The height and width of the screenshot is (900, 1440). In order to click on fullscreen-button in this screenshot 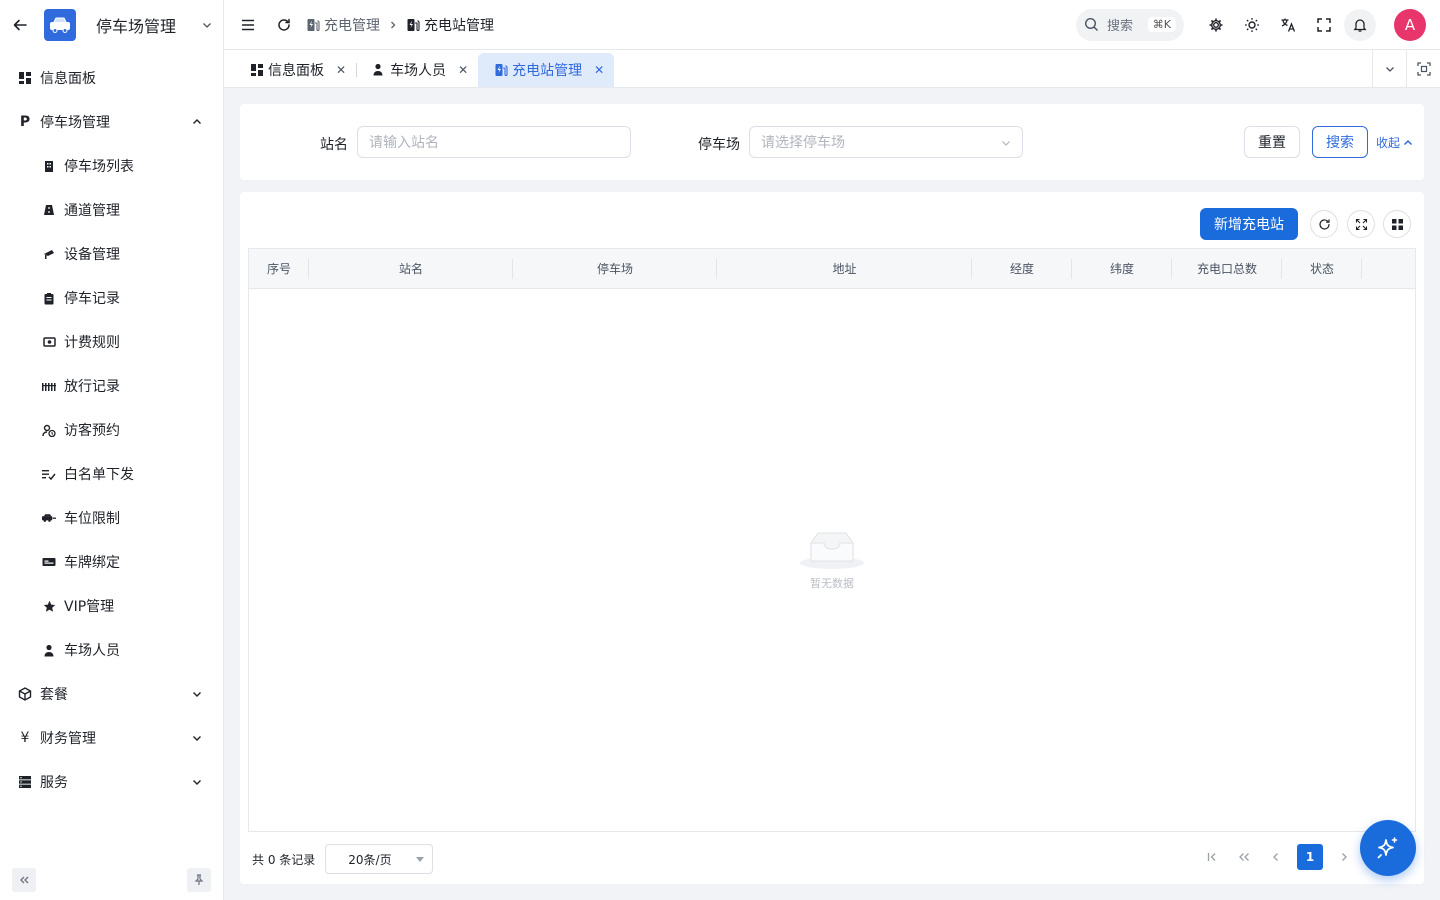, I will do `click(1324, 25)`.